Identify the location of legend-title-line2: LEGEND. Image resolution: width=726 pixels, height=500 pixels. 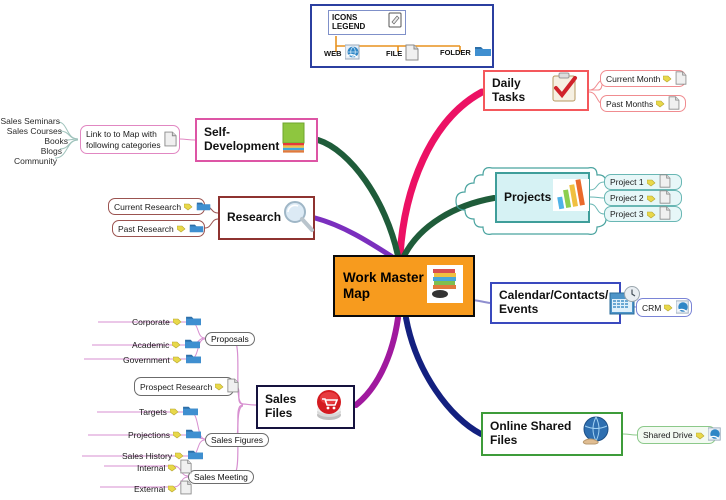
(349, 26).